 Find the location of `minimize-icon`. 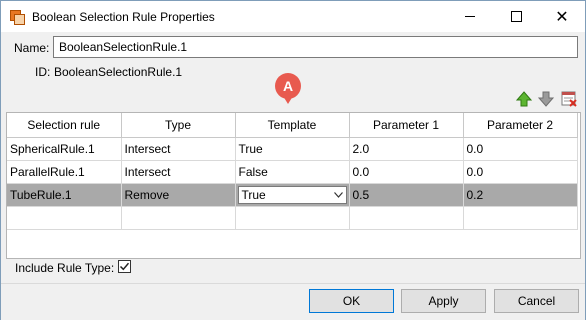

minimize-icon is located at coordinates (470, 16).